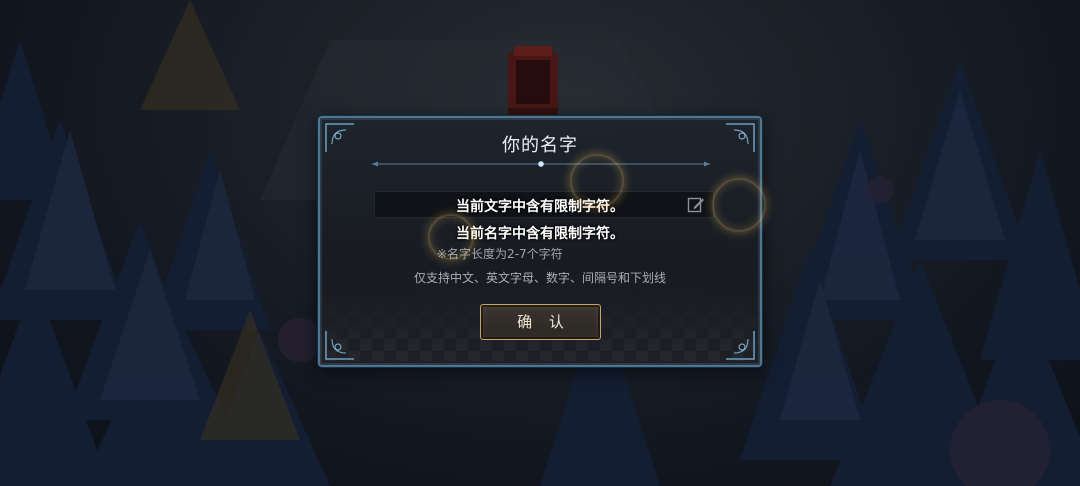 The image size is (1080, 486). I want to click on error-message-name: 当前名字中含有限制字符。, so click(540, 234).